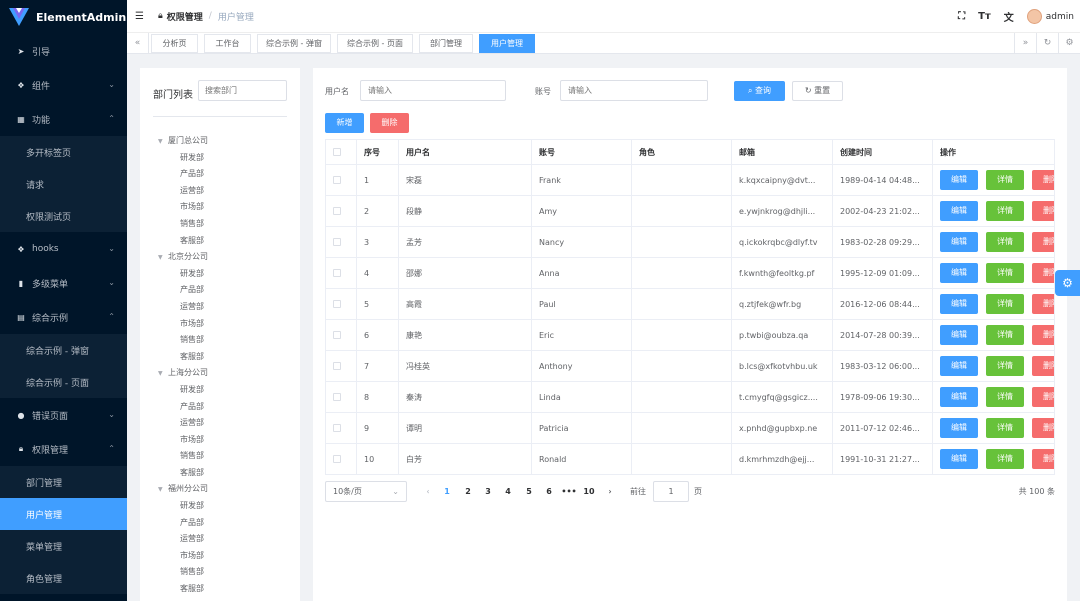  I want to click on tab-0: 分析页, so click(174, 43).